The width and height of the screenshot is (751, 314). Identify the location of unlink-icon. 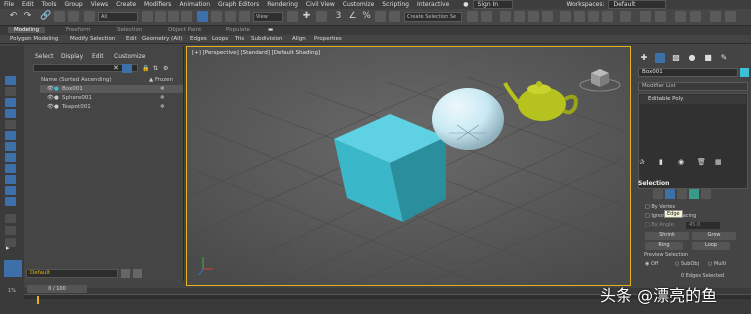
(59, 16).